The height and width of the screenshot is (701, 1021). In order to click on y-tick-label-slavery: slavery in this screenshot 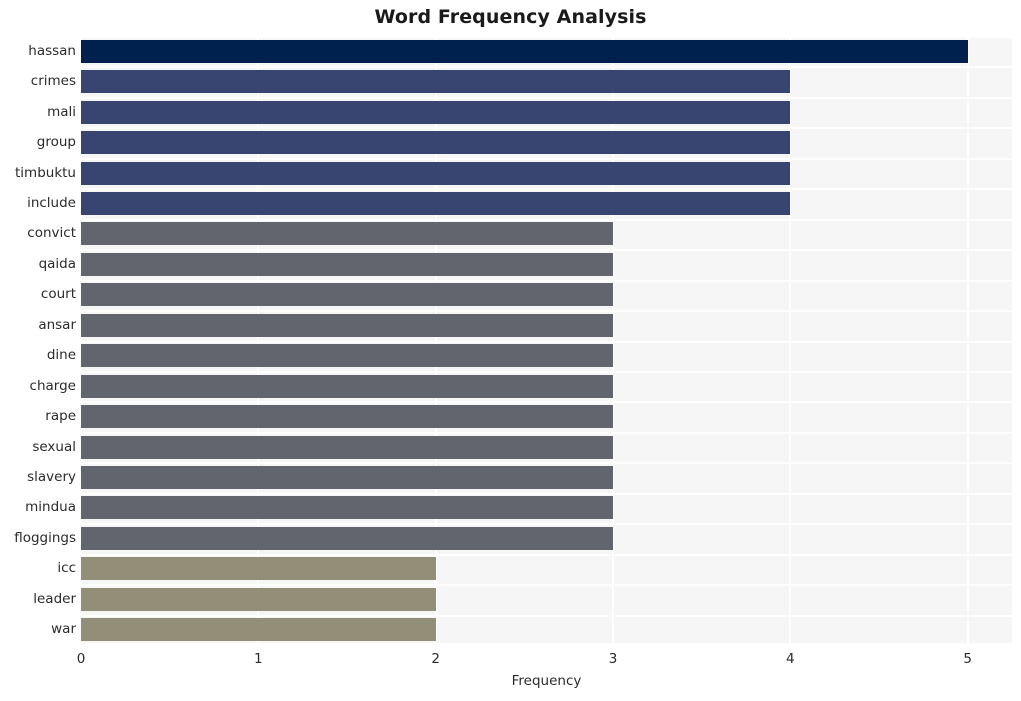, I will do `click(51, 477)`.